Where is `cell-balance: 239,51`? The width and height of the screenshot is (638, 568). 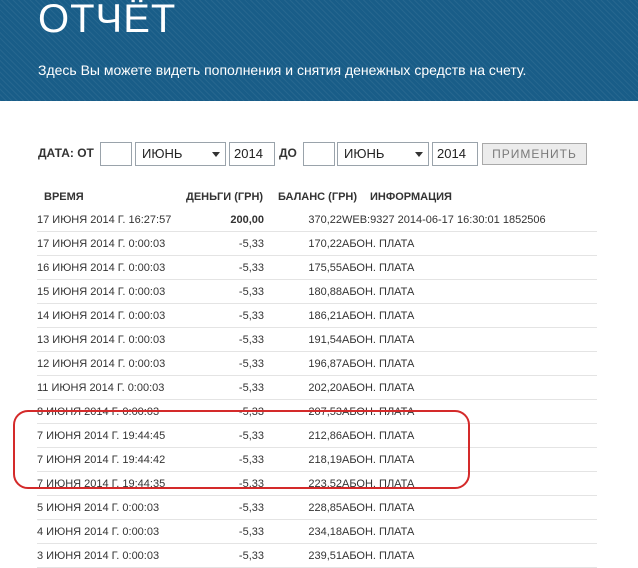
cell-balance: 239,51 is located at coordinates (303, 555).